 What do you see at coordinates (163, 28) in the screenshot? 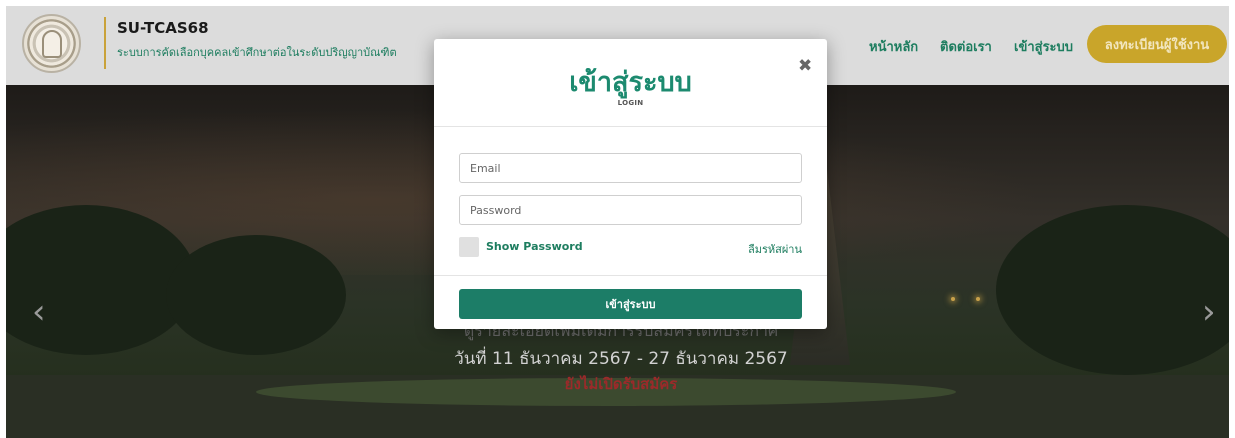
I see `site-title: SU-TCAS68` at bounding box center [163, 28].